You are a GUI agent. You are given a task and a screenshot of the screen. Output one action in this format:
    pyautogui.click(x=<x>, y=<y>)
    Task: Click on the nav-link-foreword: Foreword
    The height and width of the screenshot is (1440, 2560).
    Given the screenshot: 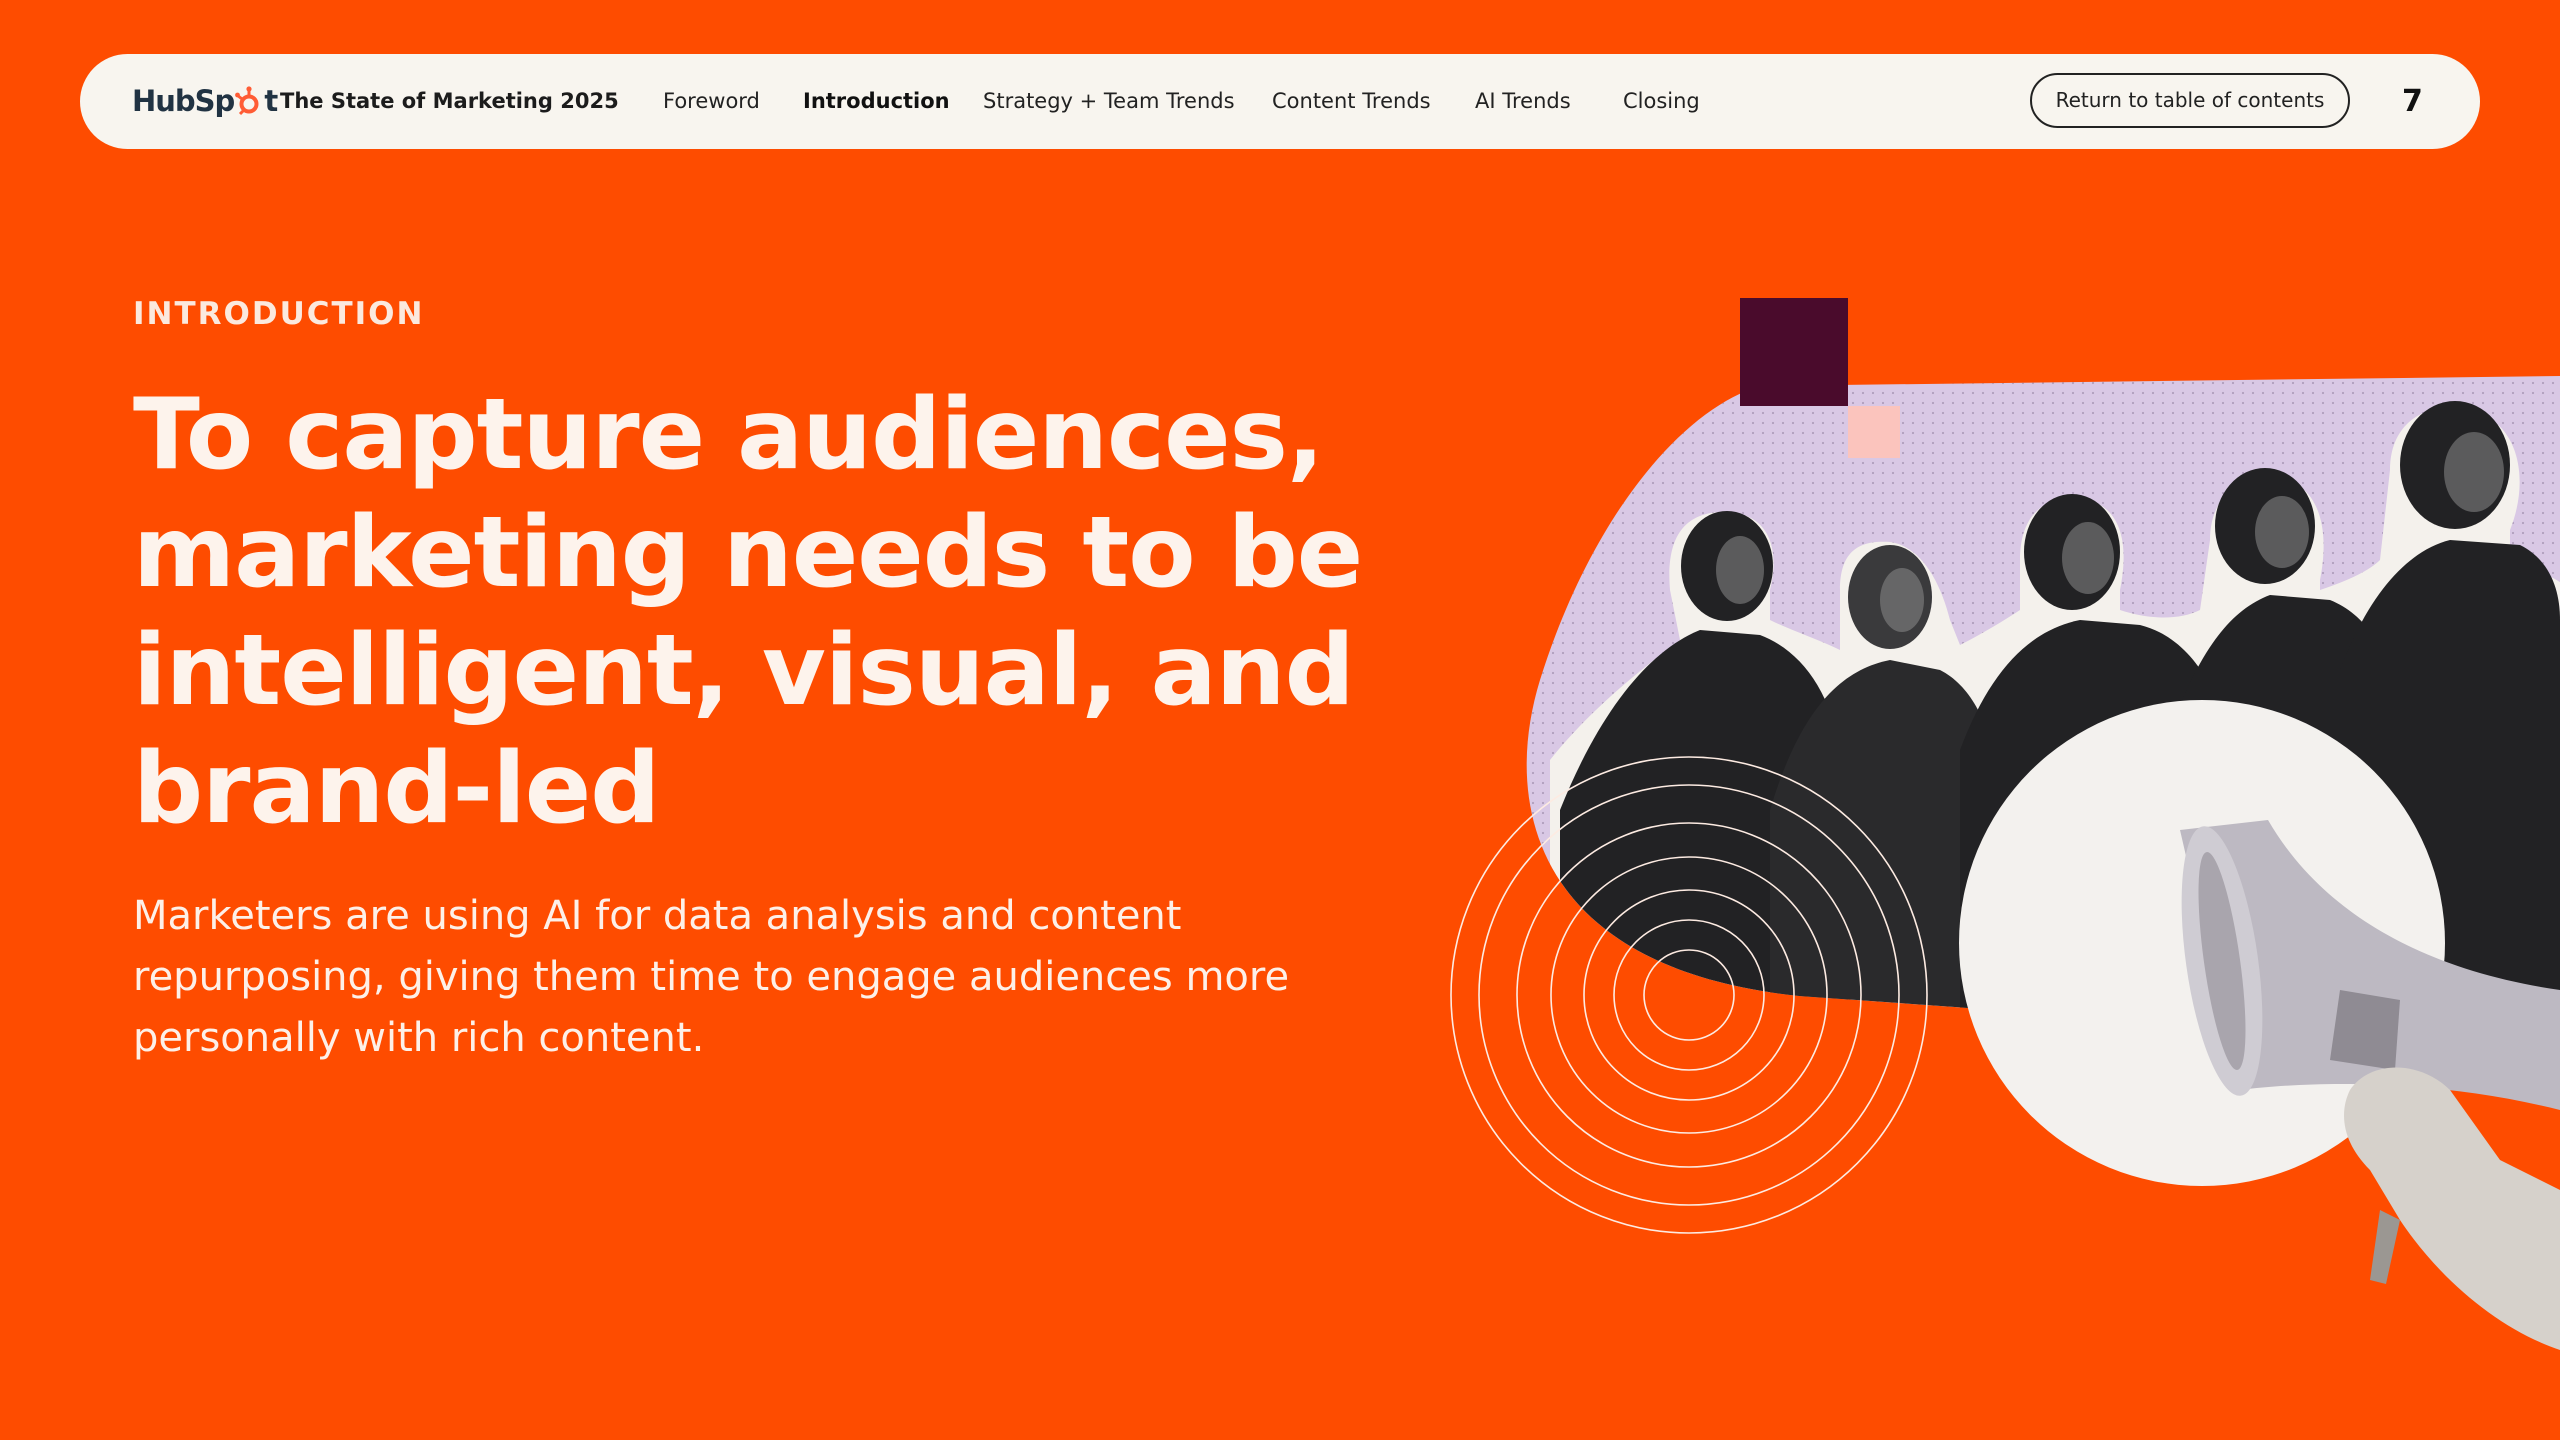 What is the action you would take?
    pyautogui.click(x=711, y=101)
    